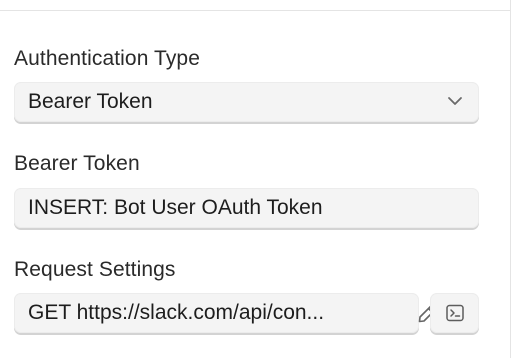  Describe the element at coordinates (246, 102) in the screenshot. I see `auth-type-select: Bearer Token` at that location.